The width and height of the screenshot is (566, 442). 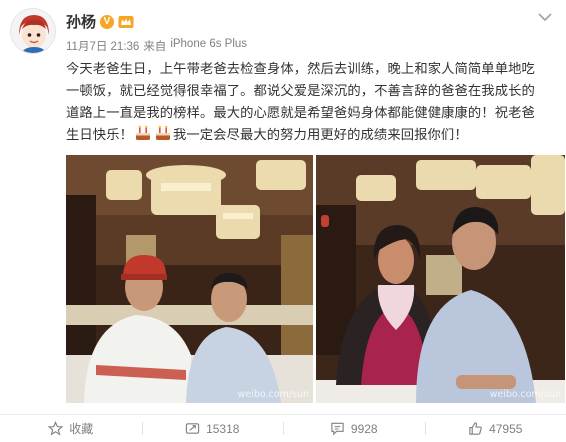 I want to click on post-text-line: 道路上一直是我的榜样。最大的心愿就是希望爸妈身体都能健健康康的！祝老爸, so click(x=300, y=112).